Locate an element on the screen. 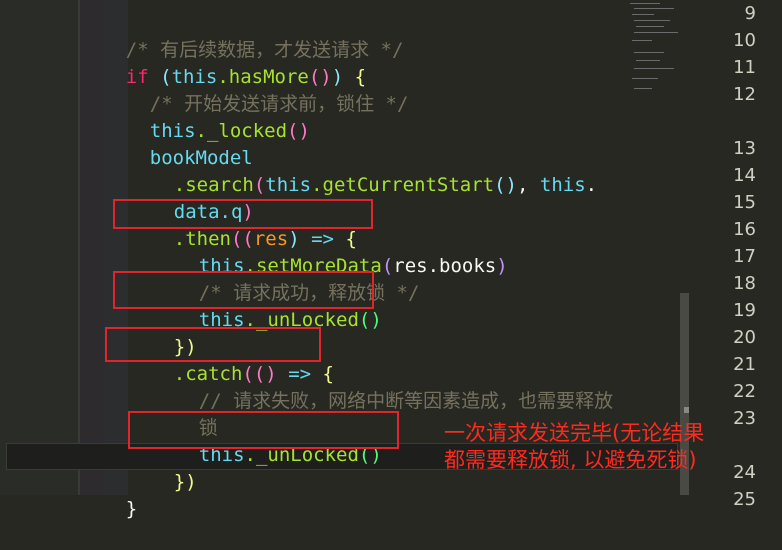 This screenshot has width=782, height=550. comma: , is located at coordinates (522, 185).